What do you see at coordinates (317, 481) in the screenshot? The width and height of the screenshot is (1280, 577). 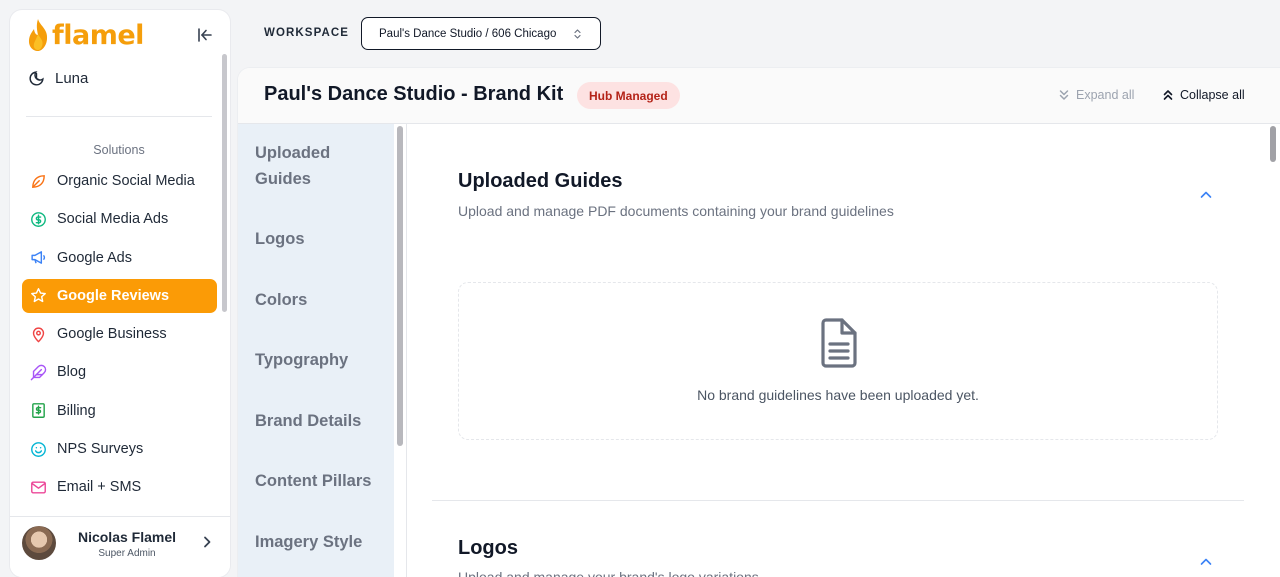 I see `section-nav-content-pillars: Content Pillars` at bounding box center [317, 481].